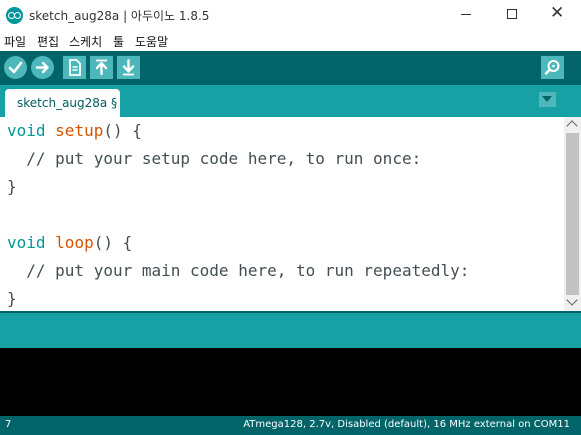  Describe the element at coordinates (290, 329) in the screenshot. I see `message-area` at that location.